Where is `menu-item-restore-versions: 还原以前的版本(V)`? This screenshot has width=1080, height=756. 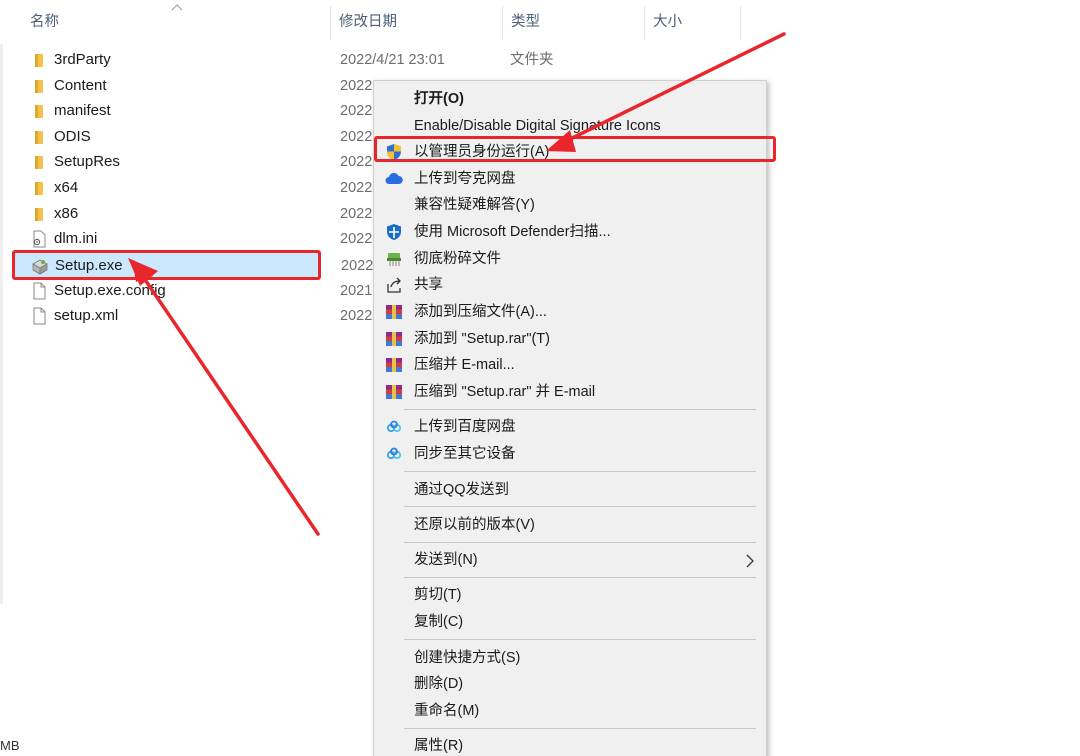
menu-item-restore-versions: 还原以前的版本(V) is located at coordinates (570, 525).